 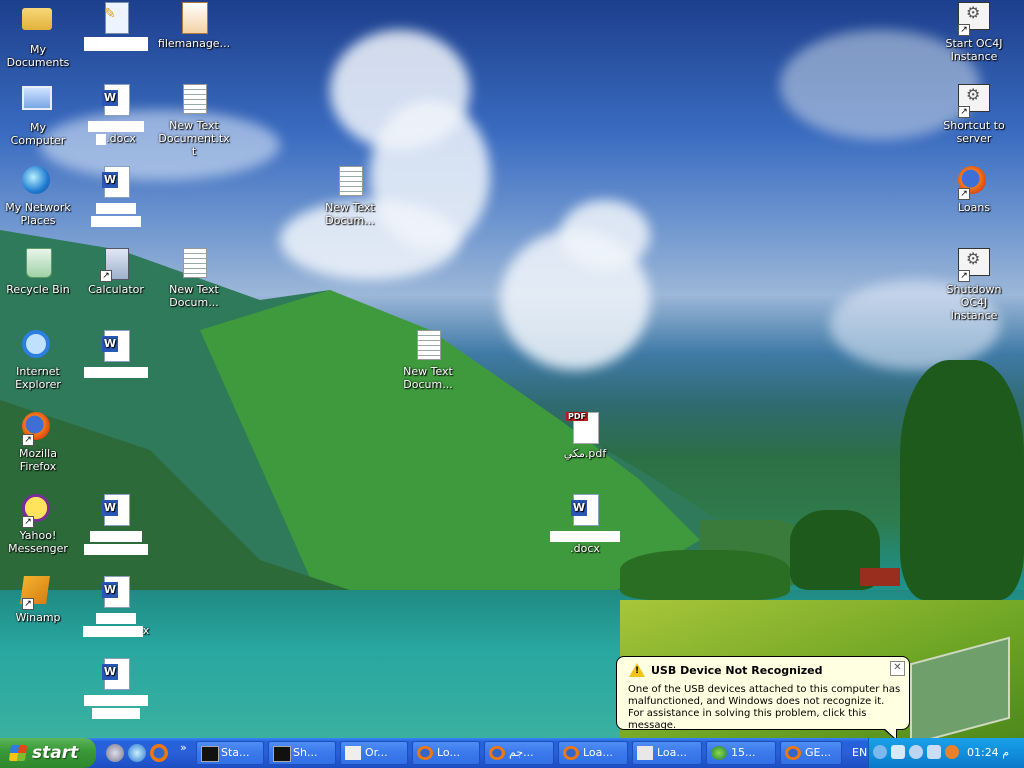 I want to click on mozilla-firefox-icon: Mozilla Firefox, so click(x=38, y=442).